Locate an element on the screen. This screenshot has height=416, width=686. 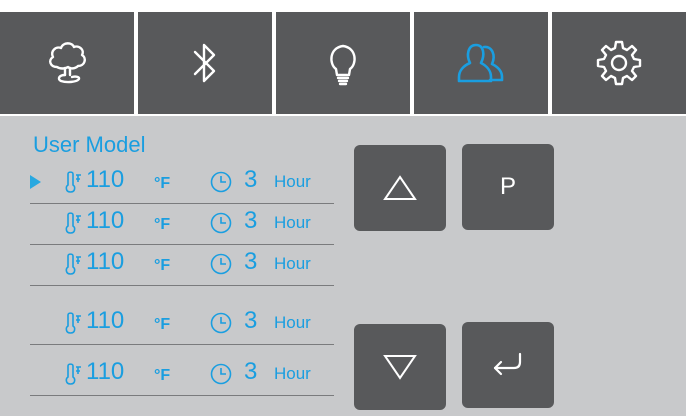
program-button: P is located at coordinates (508, 187).